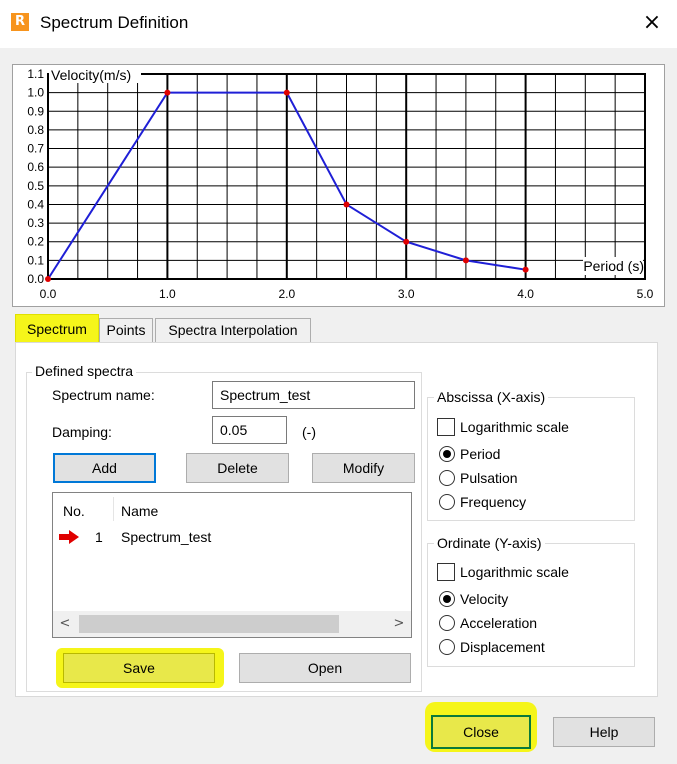 Image resolution: width=677 pixels, height=764 pixels. I want to click on radio-frequency, so click(447, 502).